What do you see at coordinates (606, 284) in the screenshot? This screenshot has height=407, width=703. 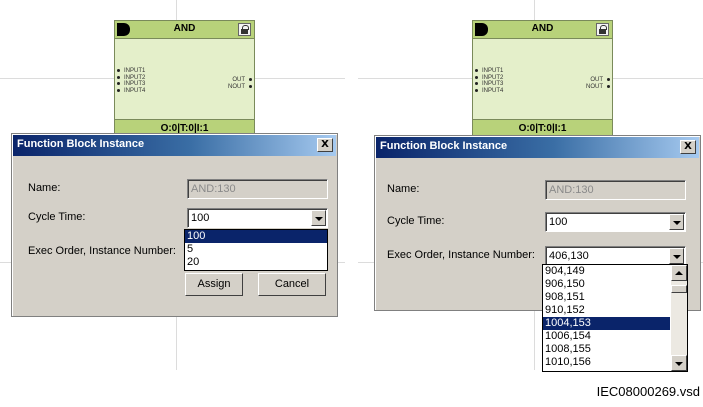 I see `exec-order-option: 906,150` at bounding box center [606, 284].